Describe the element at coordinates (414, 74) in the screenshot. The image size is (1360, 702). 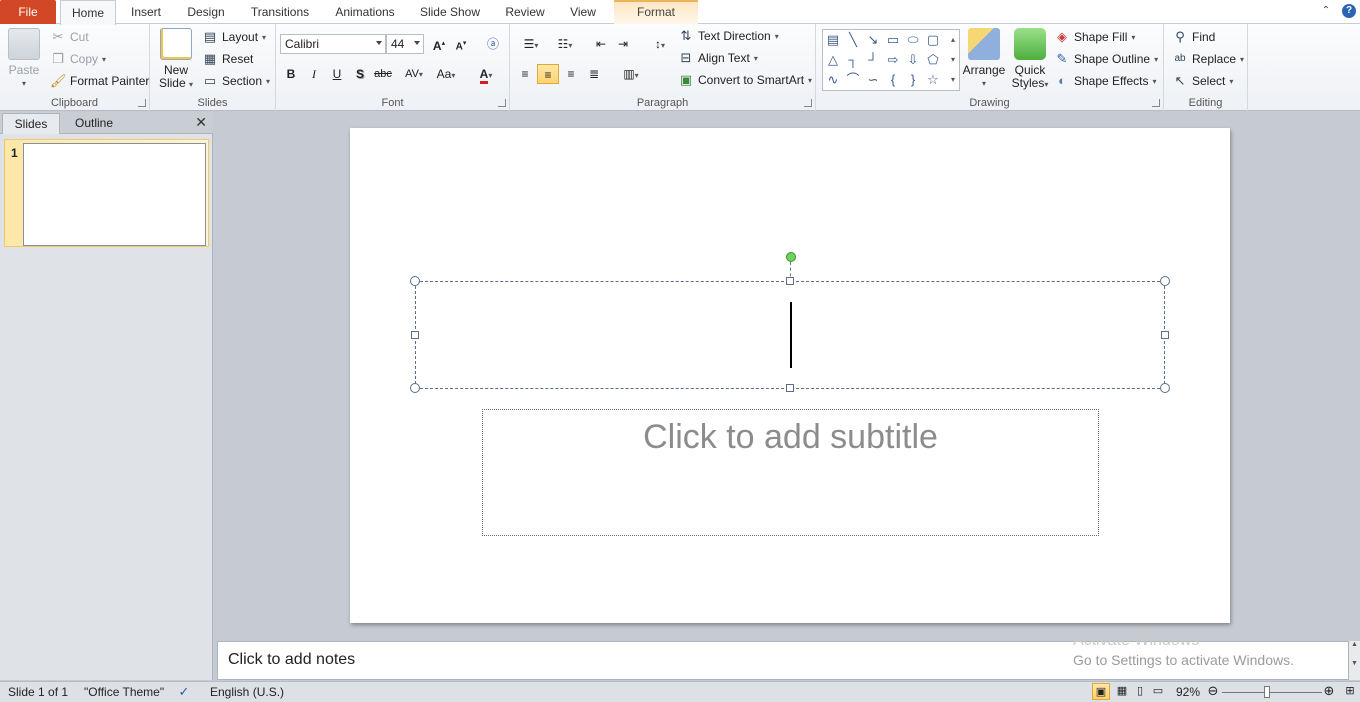
I see `character-spacing-button: AV▾` at that location.